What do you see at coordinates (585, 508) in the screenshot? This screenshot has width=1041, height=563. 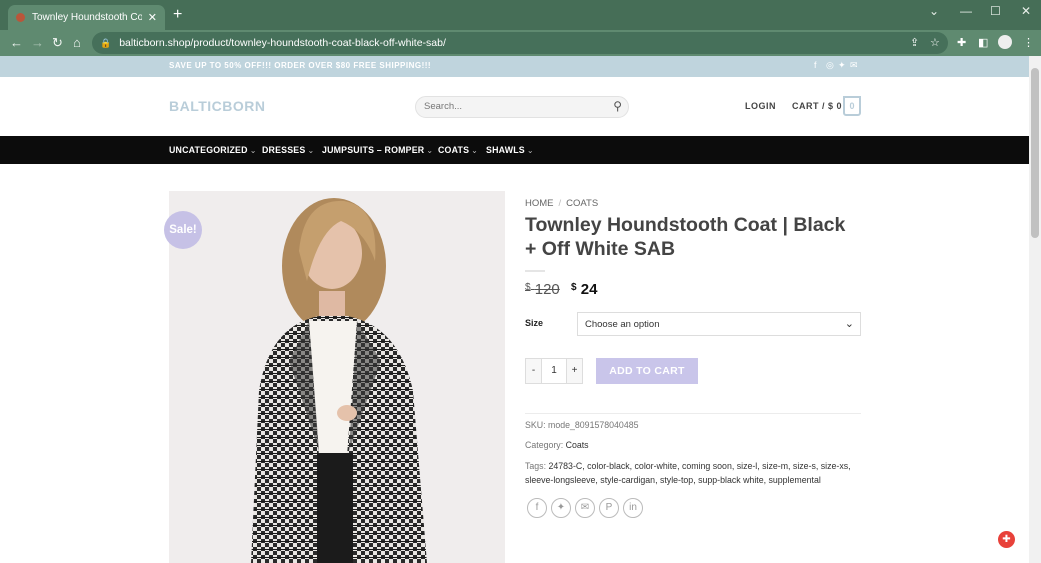 I see `email-share-icon: ✉` at bounding box center [585, 508].